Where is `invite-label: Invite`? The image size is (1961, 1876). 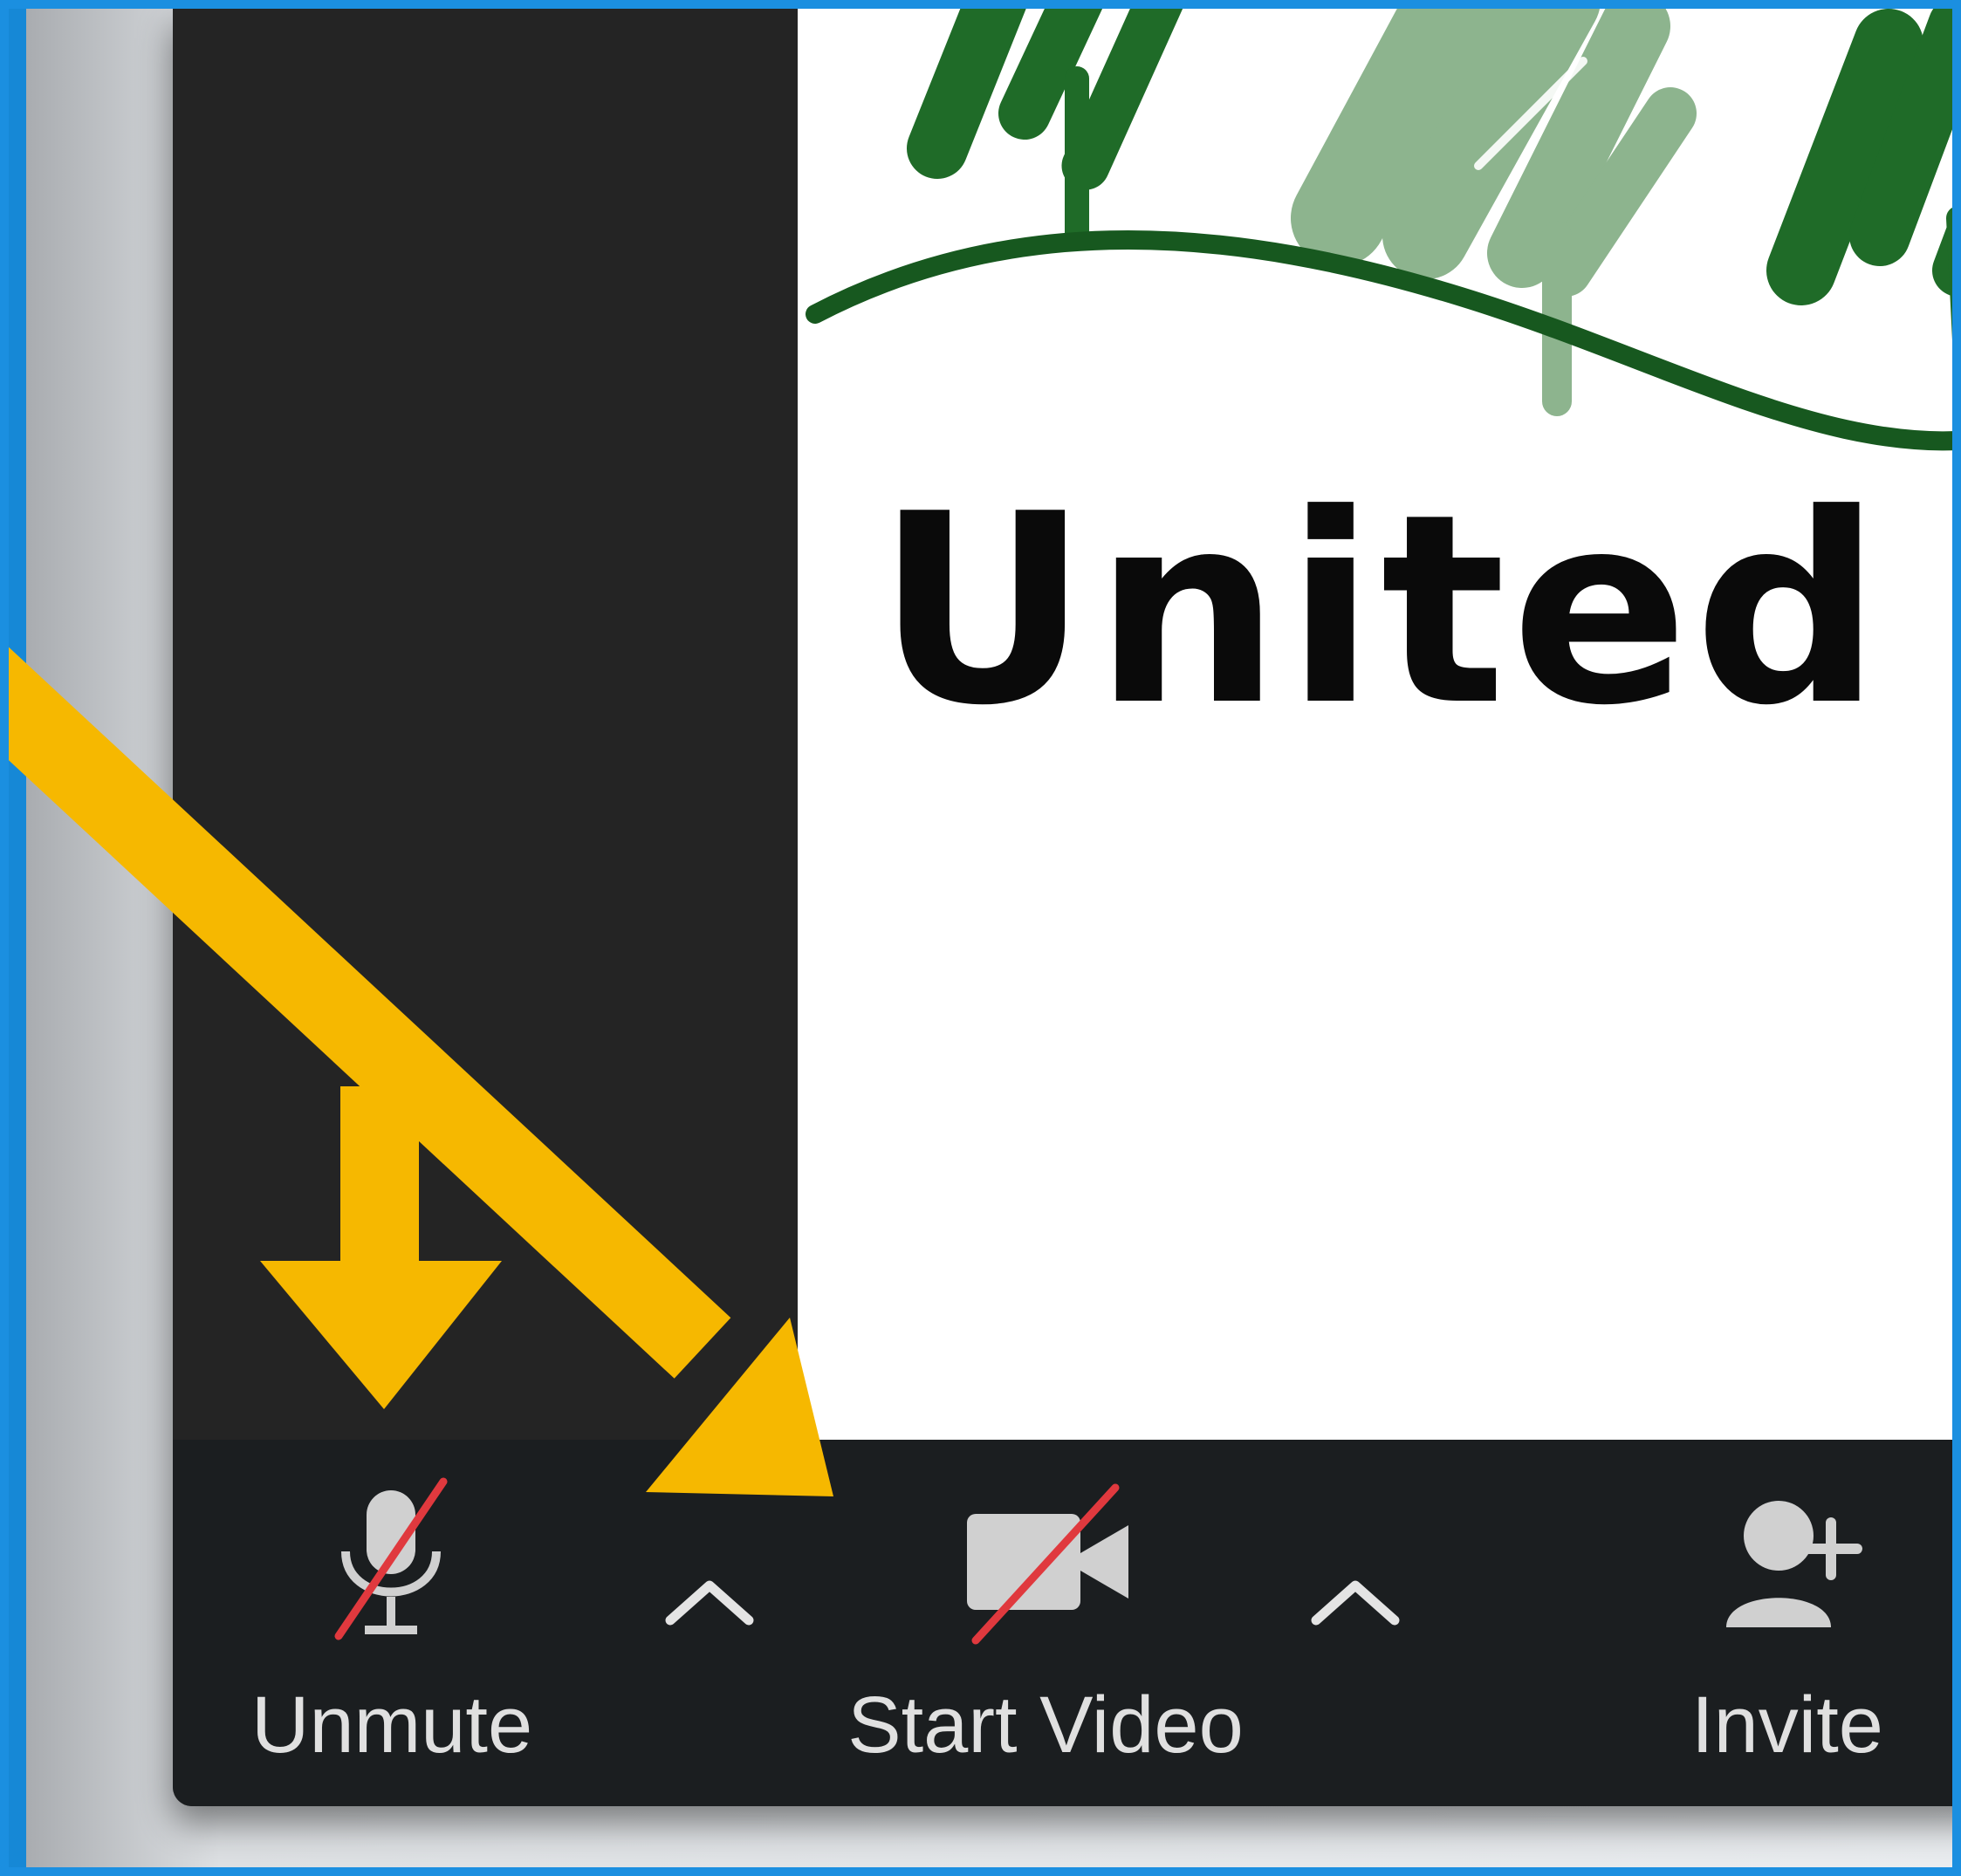
invite-label: Invite is located at coordinates (1787, 1725).